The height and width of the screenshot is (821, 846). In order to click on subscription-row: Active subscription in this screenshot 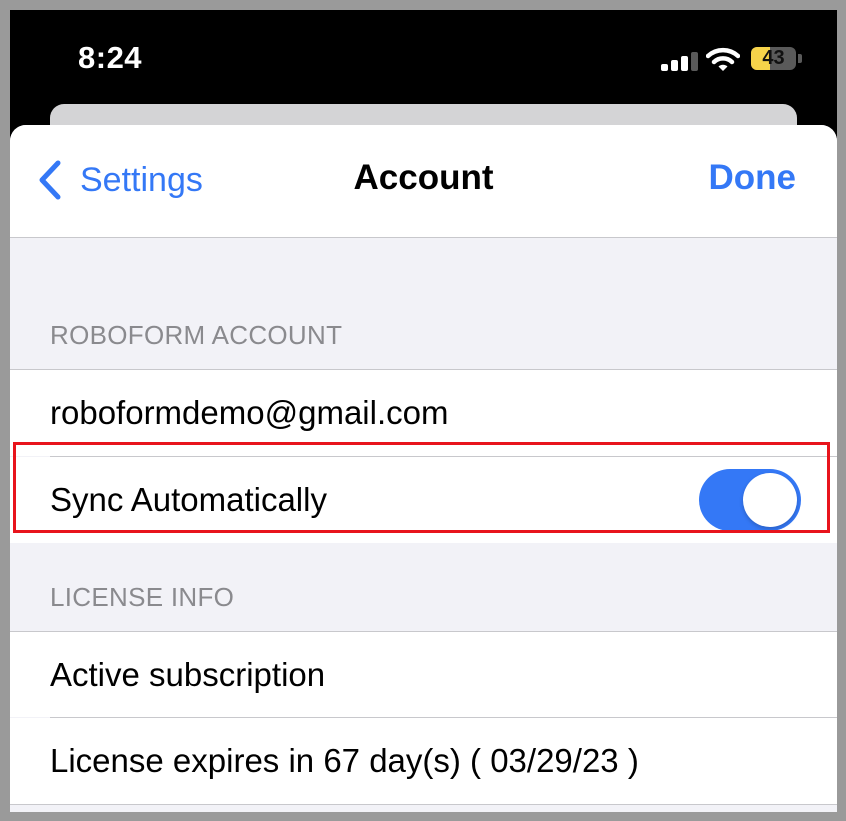, I will do `click(423, 674)`.